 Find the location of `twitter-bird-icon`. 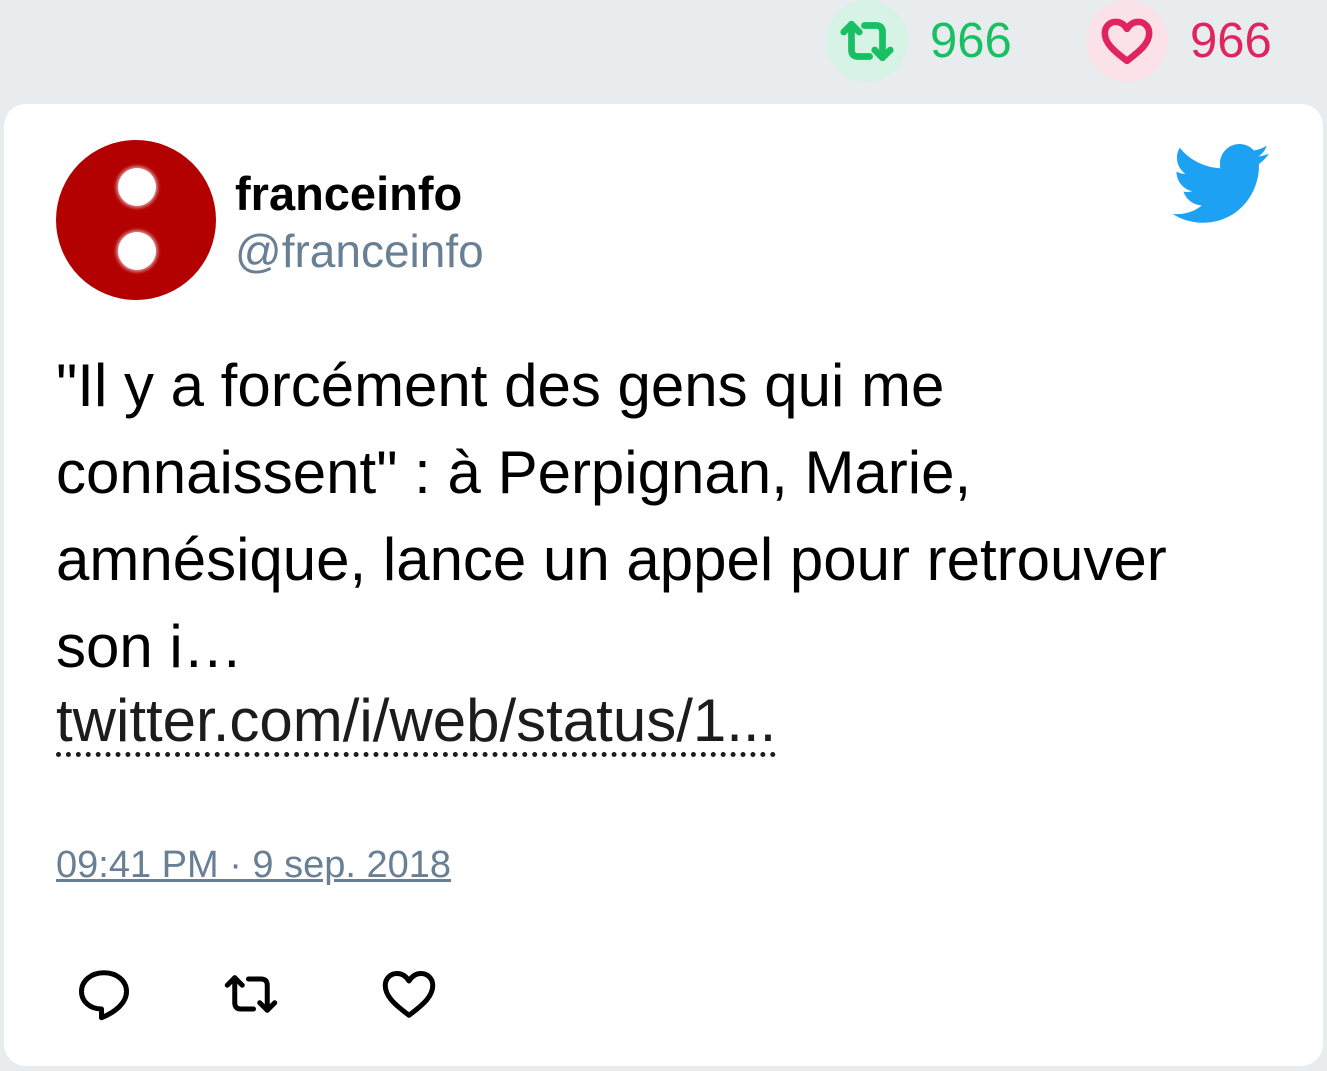

twitter-bird-icon is located at coordinates (1222, 187).